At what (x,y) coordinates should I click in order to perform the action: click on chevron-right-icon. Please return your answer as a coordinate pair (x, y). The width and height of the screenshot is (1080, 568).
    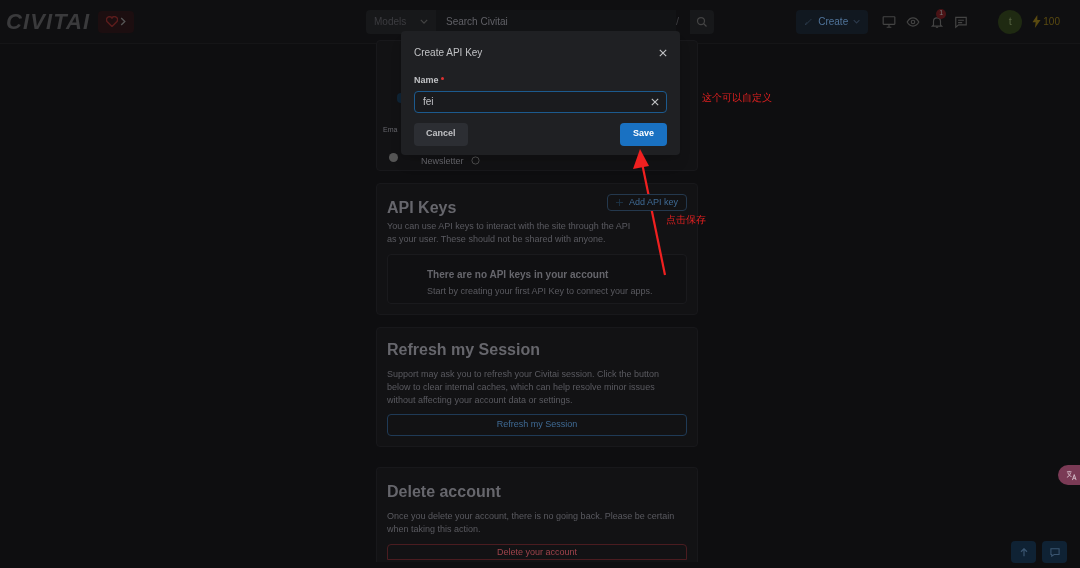
    Looking at the image, I should click on (123, 21).